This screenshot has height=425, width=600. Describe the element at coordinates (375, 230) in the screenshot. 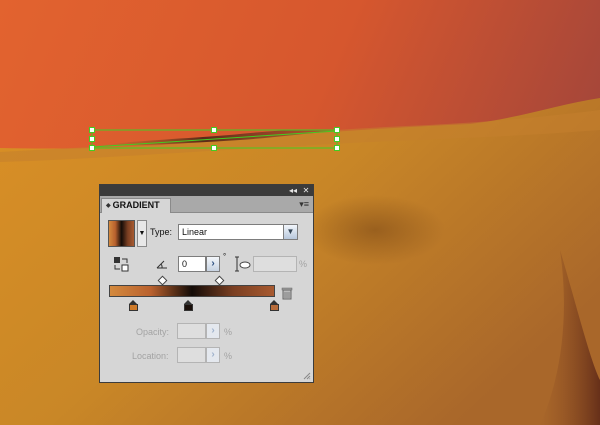

I see `dune-shadow` at that location.